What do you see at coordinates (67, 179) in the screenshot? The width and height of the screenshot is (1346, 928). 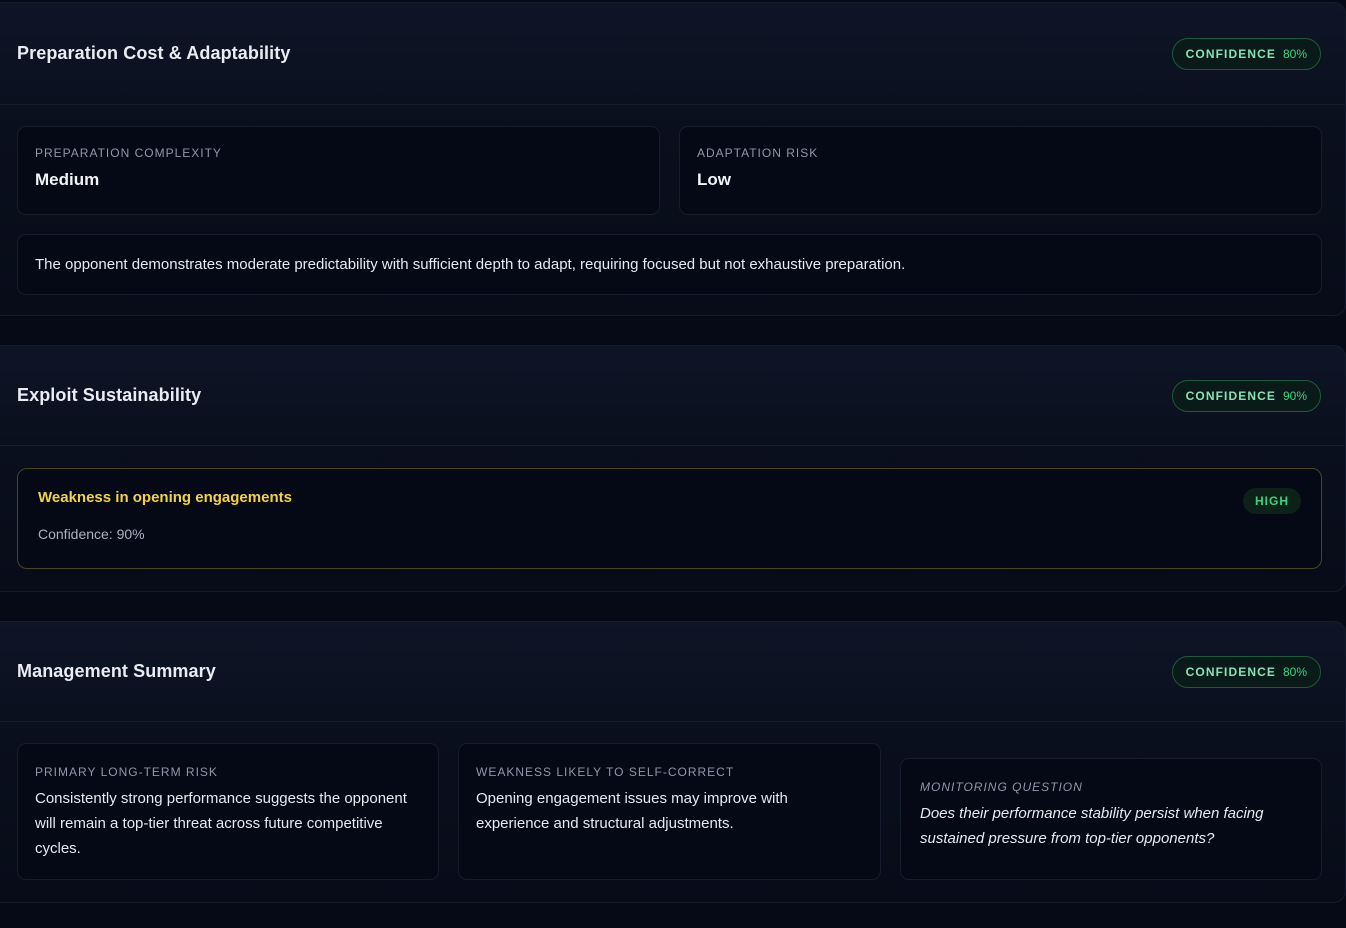 I see `card-value: Medium` at bounding box center [67, 179].